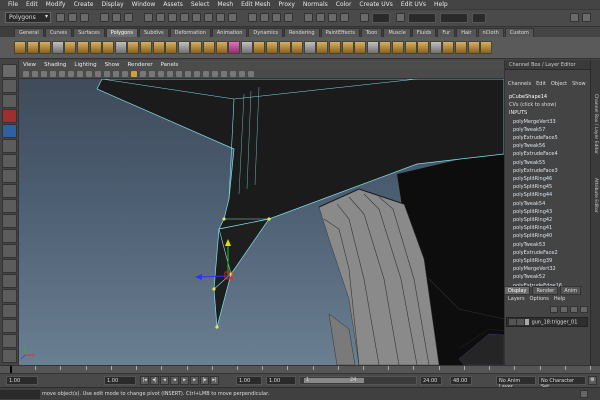 The height and width of the screenshot is (400, 600). I want to click on time-slider, so click(300, 369).